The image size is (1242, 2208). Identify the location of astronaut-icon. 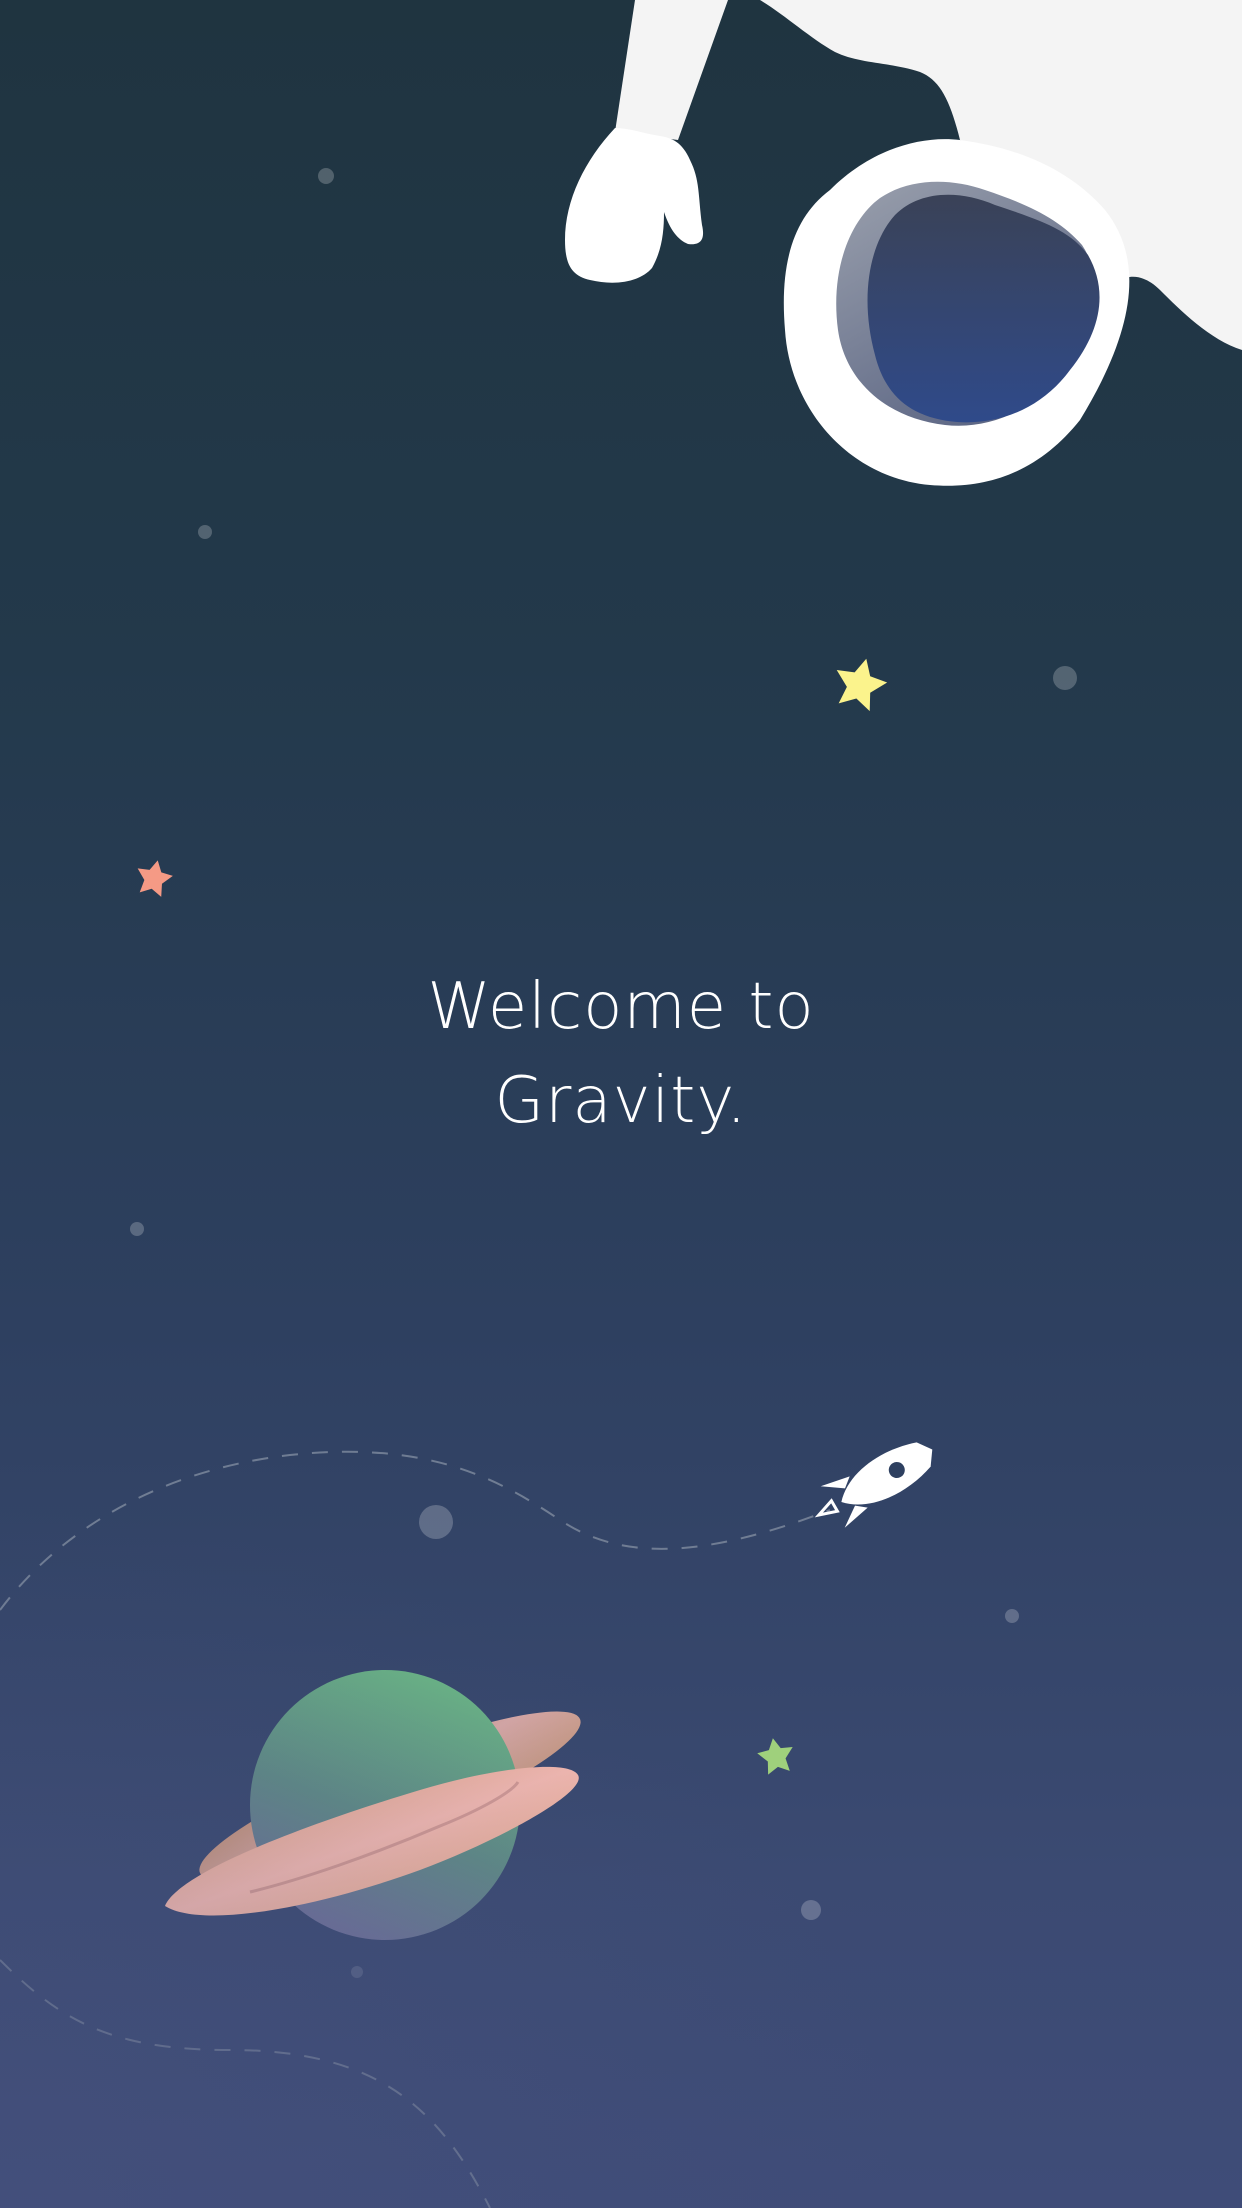
(903, 243).